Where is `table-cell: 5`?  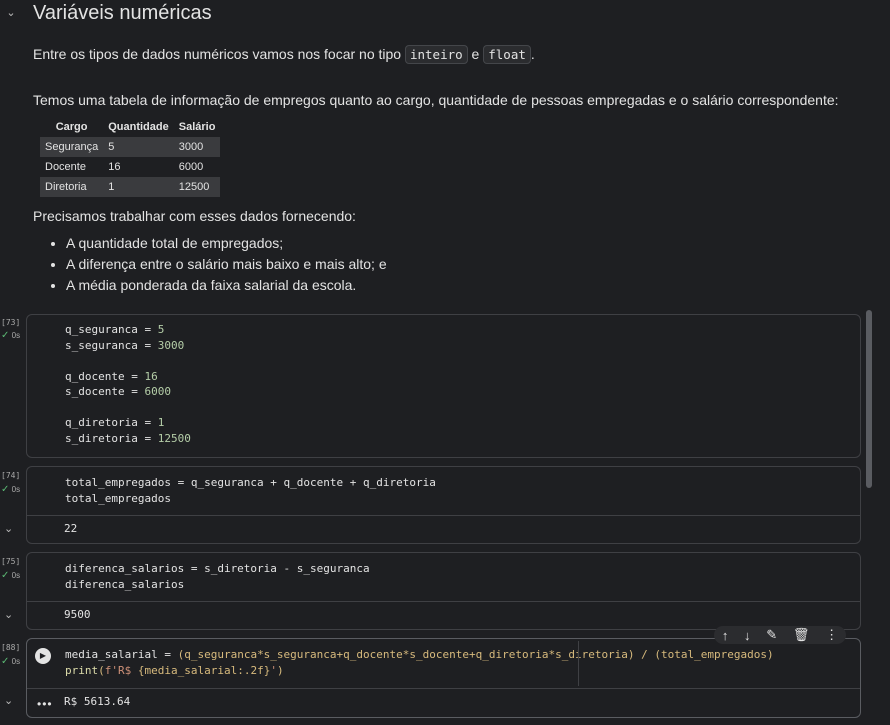 table-cell: 5 is located at coordinates (138, 147).